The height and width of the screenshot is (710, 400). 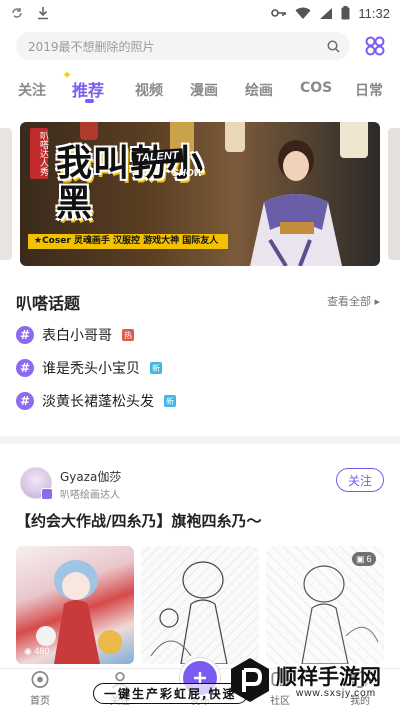 I want to click on tab-following: 关注, so click(x=32, y=90).